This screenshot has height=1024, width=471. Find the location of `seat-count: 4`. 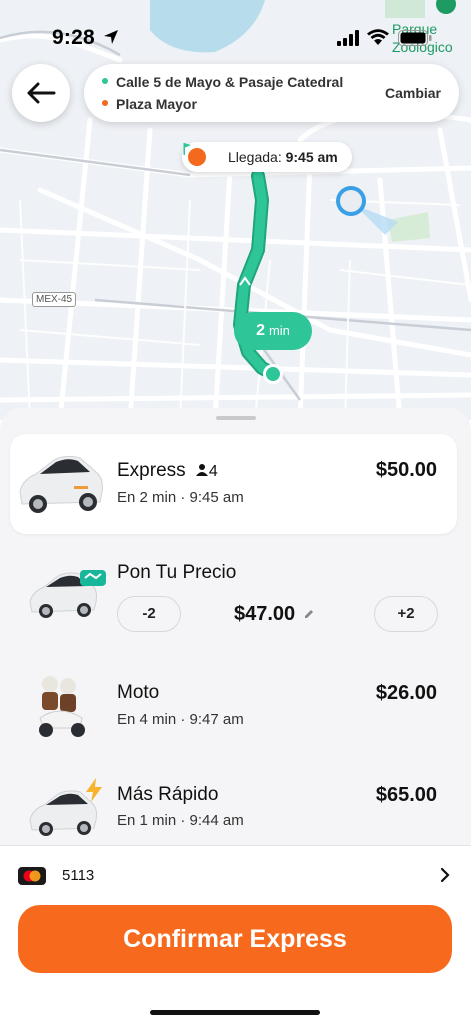

seat-count: 4 is located at coordinates (213, 471).